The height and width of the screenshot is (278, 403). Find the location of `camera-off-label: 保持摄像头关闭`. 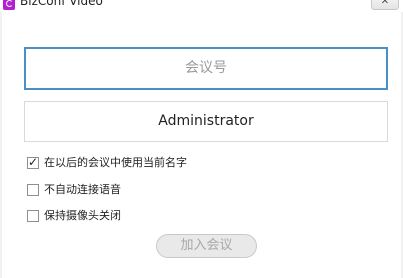

camera-off-label: 保持摄像头关闭 is located at coordinates (82, 216).